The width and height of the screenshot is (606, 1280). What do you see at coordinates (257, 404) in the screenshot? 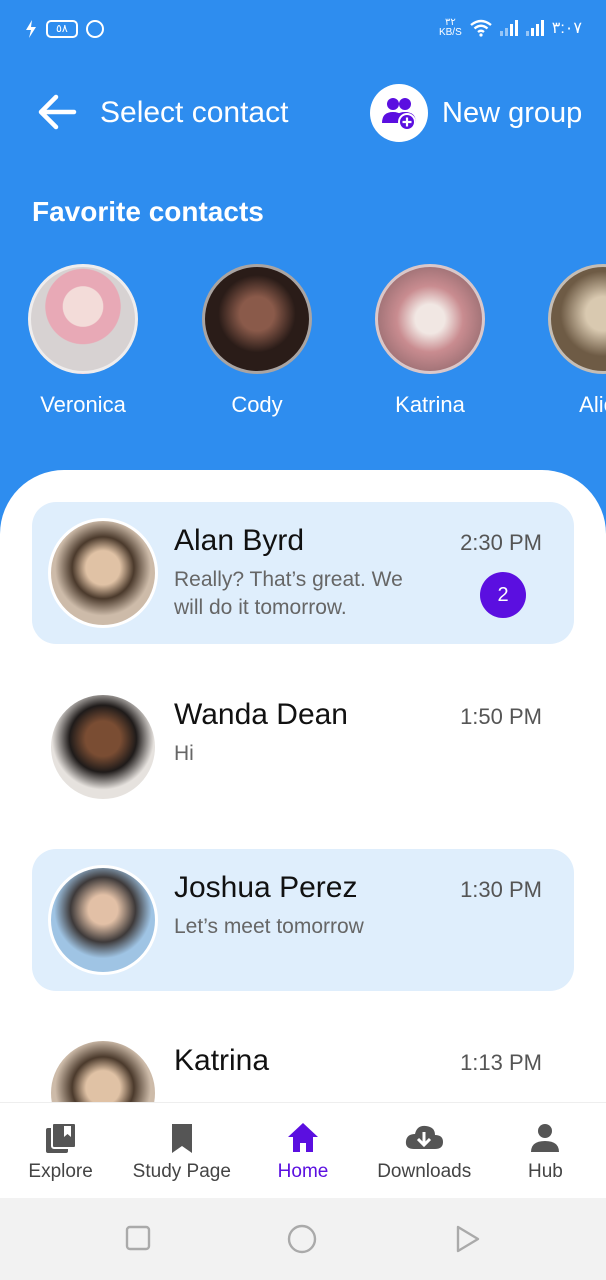
I see `favorite-name: Cody` at bounding box center [257, 404].